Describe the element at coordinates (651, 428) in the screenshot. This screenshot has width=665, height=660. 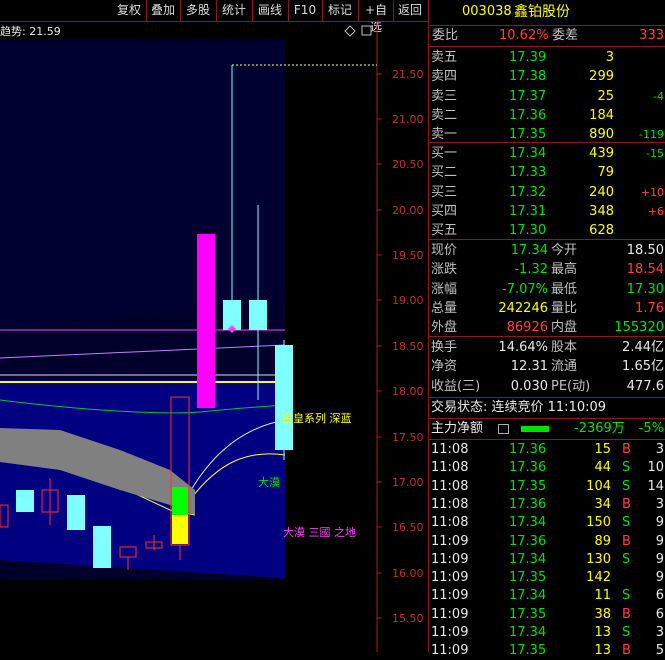
I see `main-flow-pct: -5%` at that location.